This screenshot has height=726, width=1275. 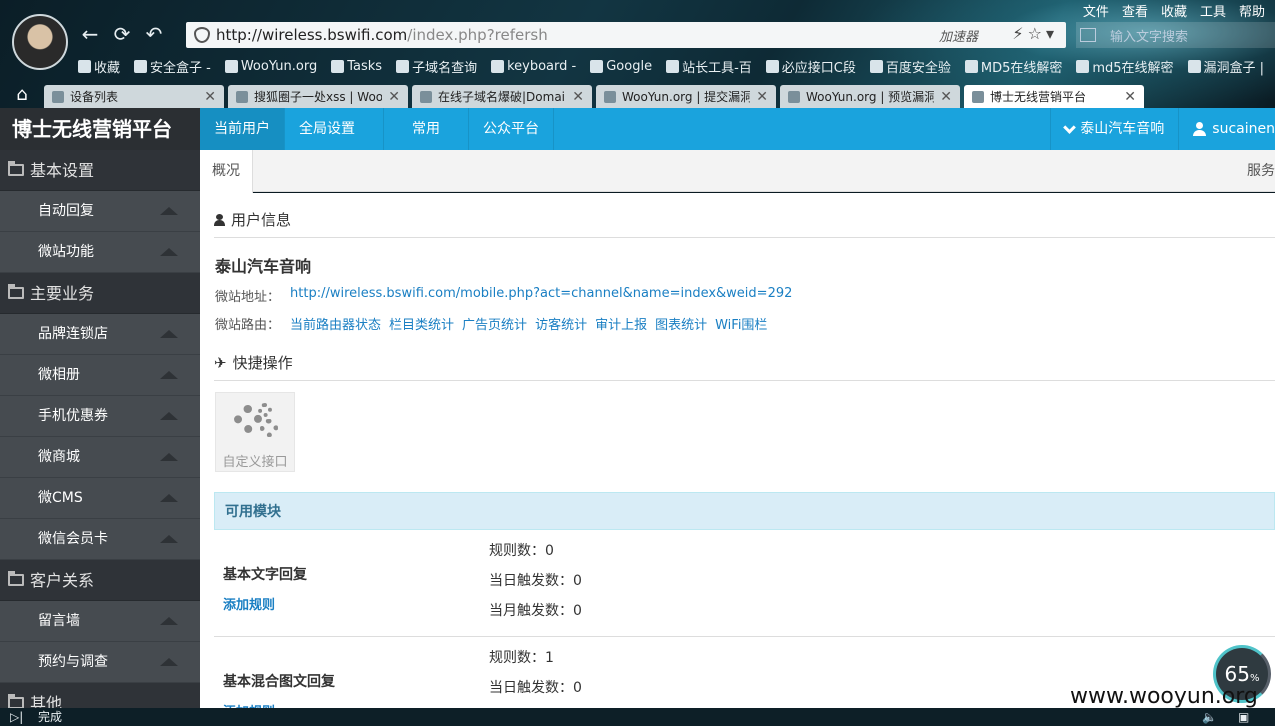 What do you see at coordinates (100, 375) in the screenshot?
I see `sidebar-item: 微相册` at bounding box center [100, 375].